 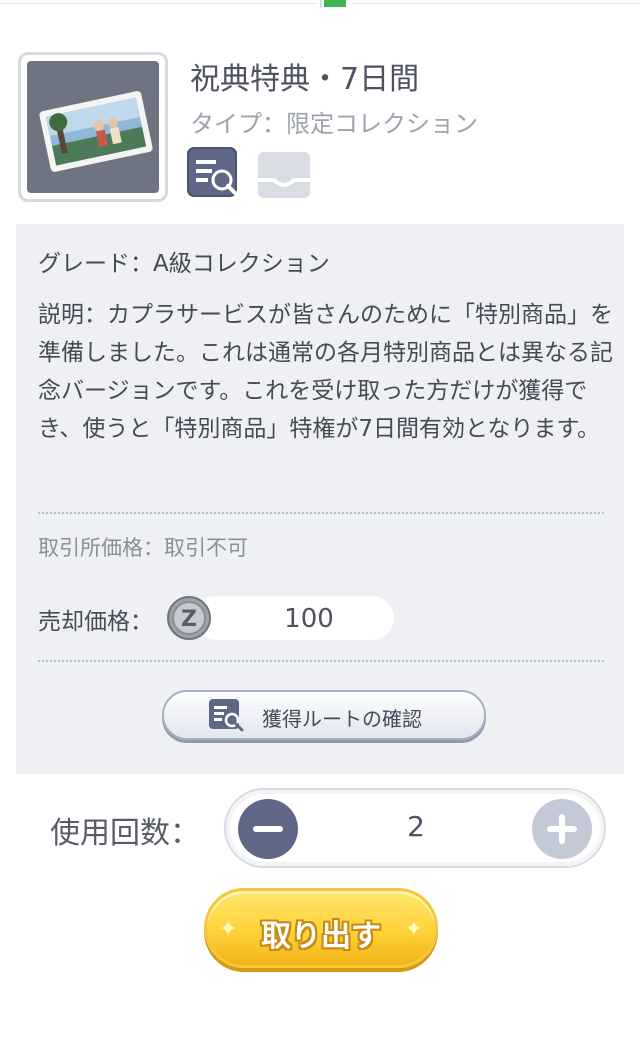 What do you see at coordinates (284, 175) in the screenshot?
I see `tray-icon` at bounding box center [284, 175].